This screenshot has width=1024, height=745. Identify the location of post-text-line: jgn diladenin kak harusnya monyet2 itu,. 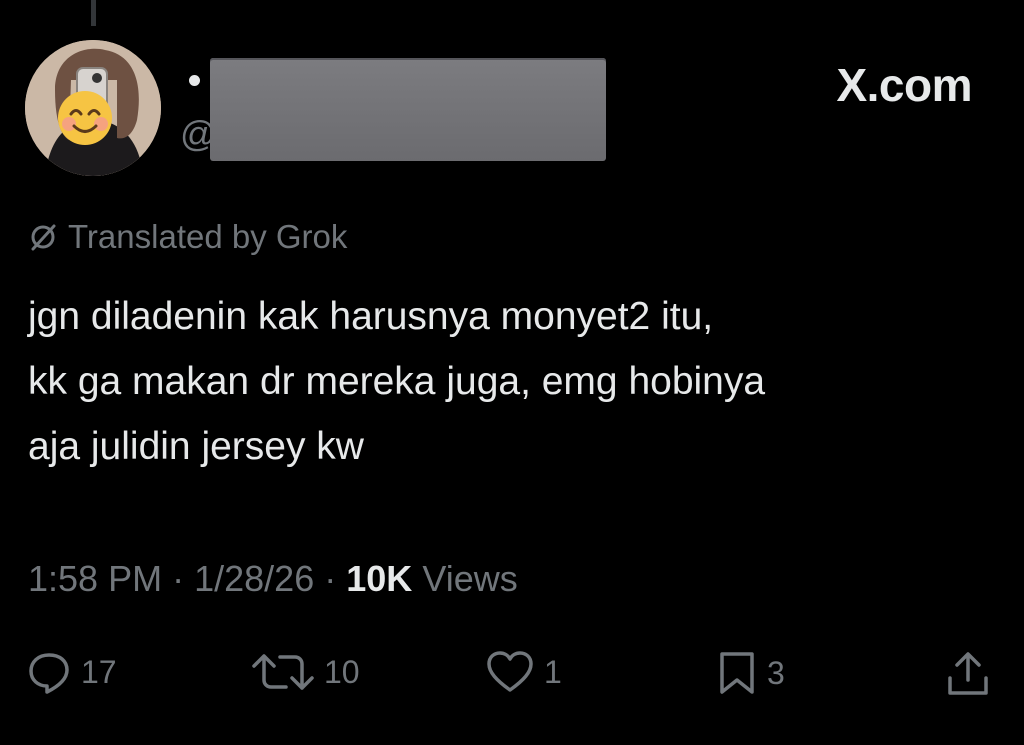
(371, 316).